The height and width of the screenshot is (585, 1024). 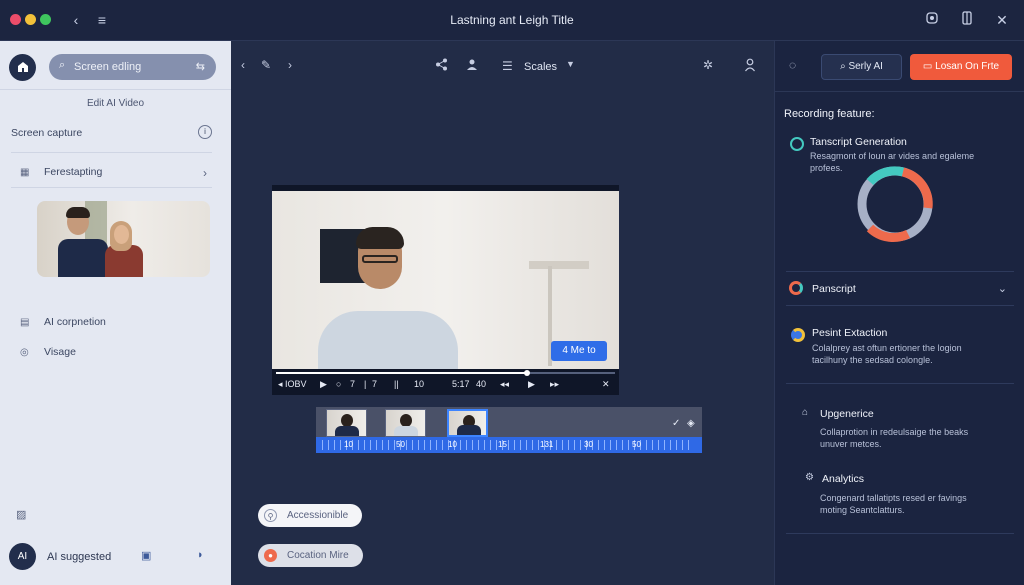 What do you see at coordinates (380, 238) in the screenshot?
I see `presenter-hair` at bounding box center [380, 238].